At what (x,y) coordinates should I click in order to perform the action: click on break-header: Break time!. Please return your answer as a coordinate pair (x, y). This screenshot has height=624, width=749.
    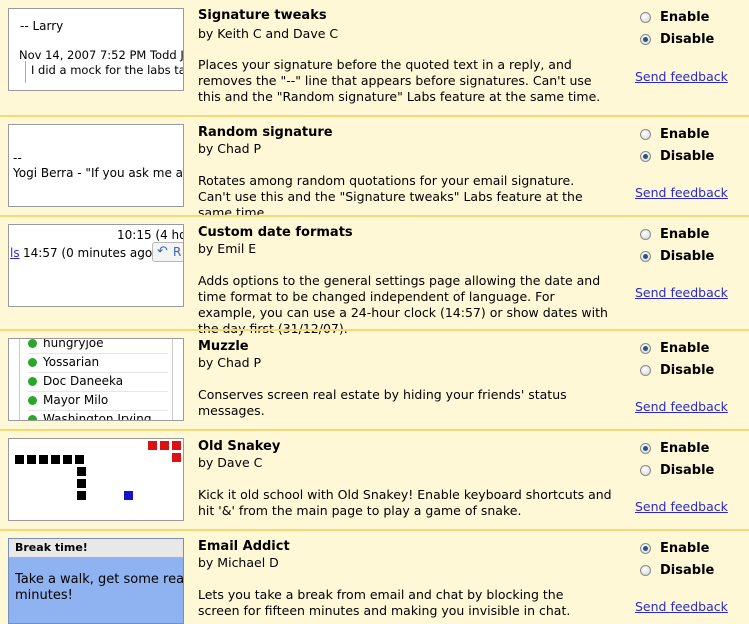
    Looking at the image, I should click on (96, 548).